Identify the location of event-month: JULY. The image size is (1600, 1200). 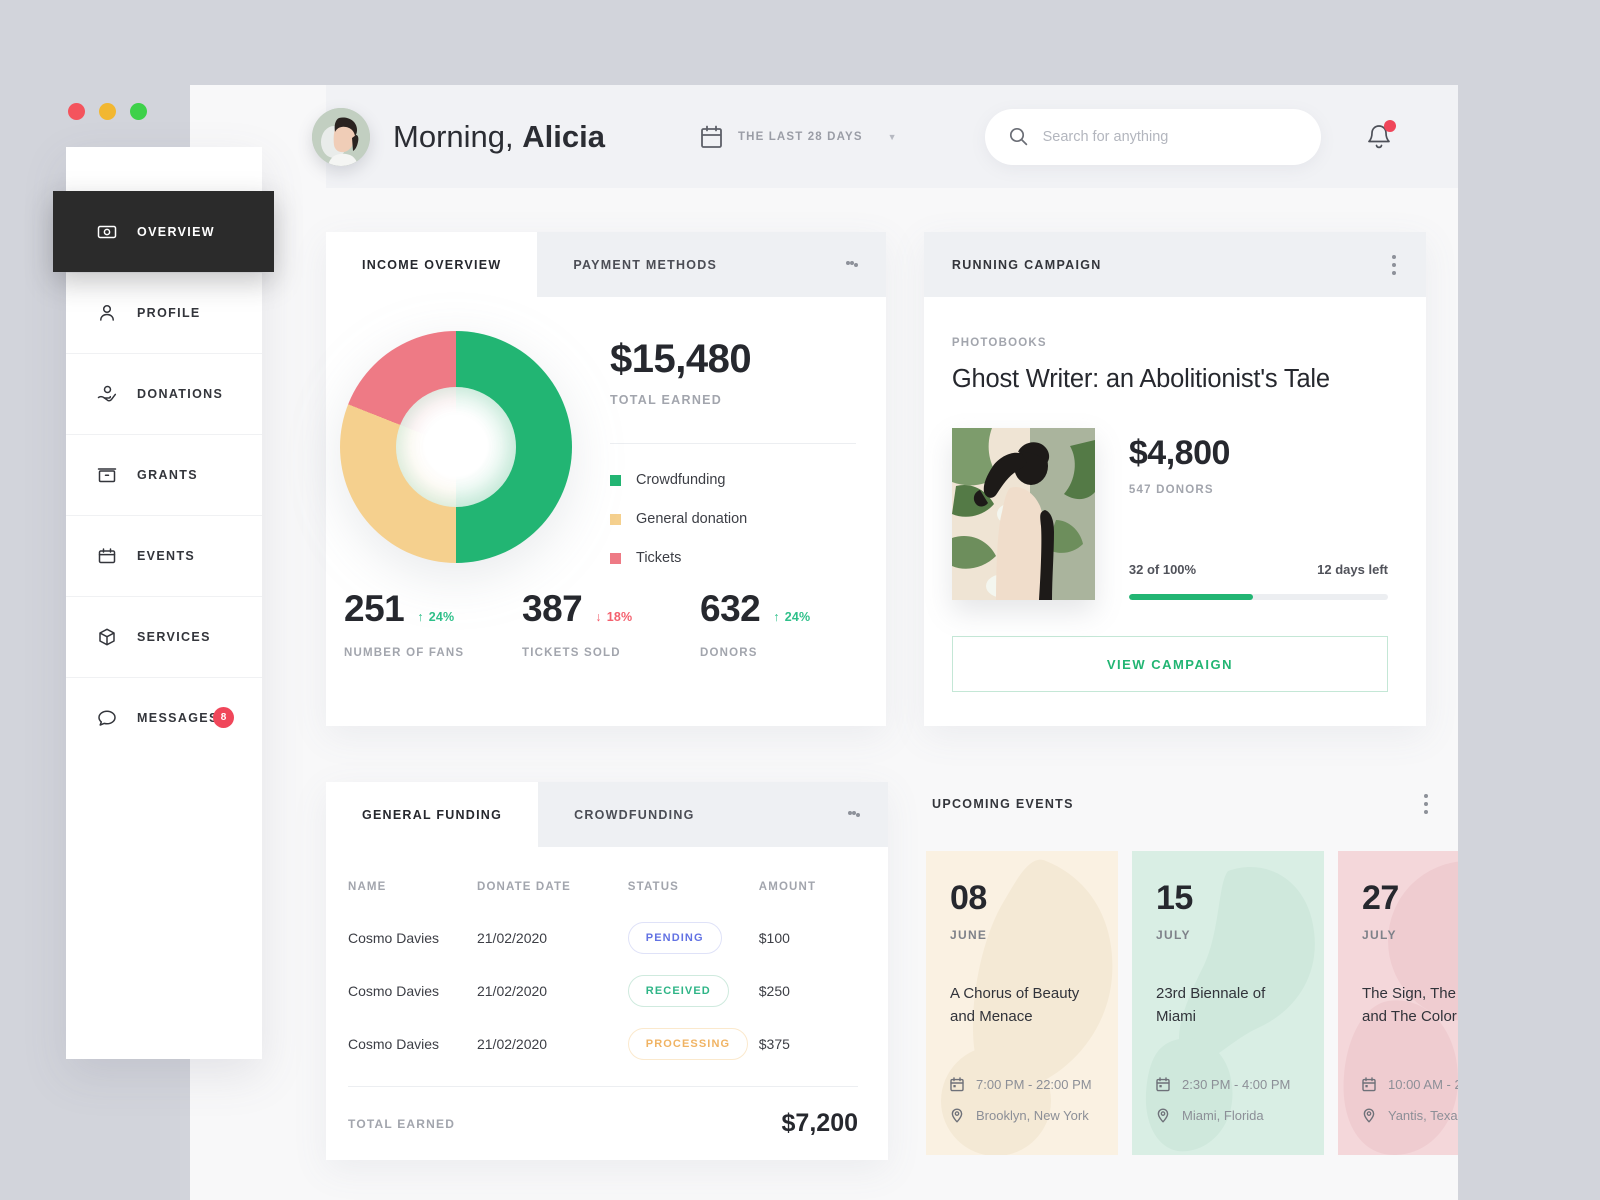
(1173, 935).